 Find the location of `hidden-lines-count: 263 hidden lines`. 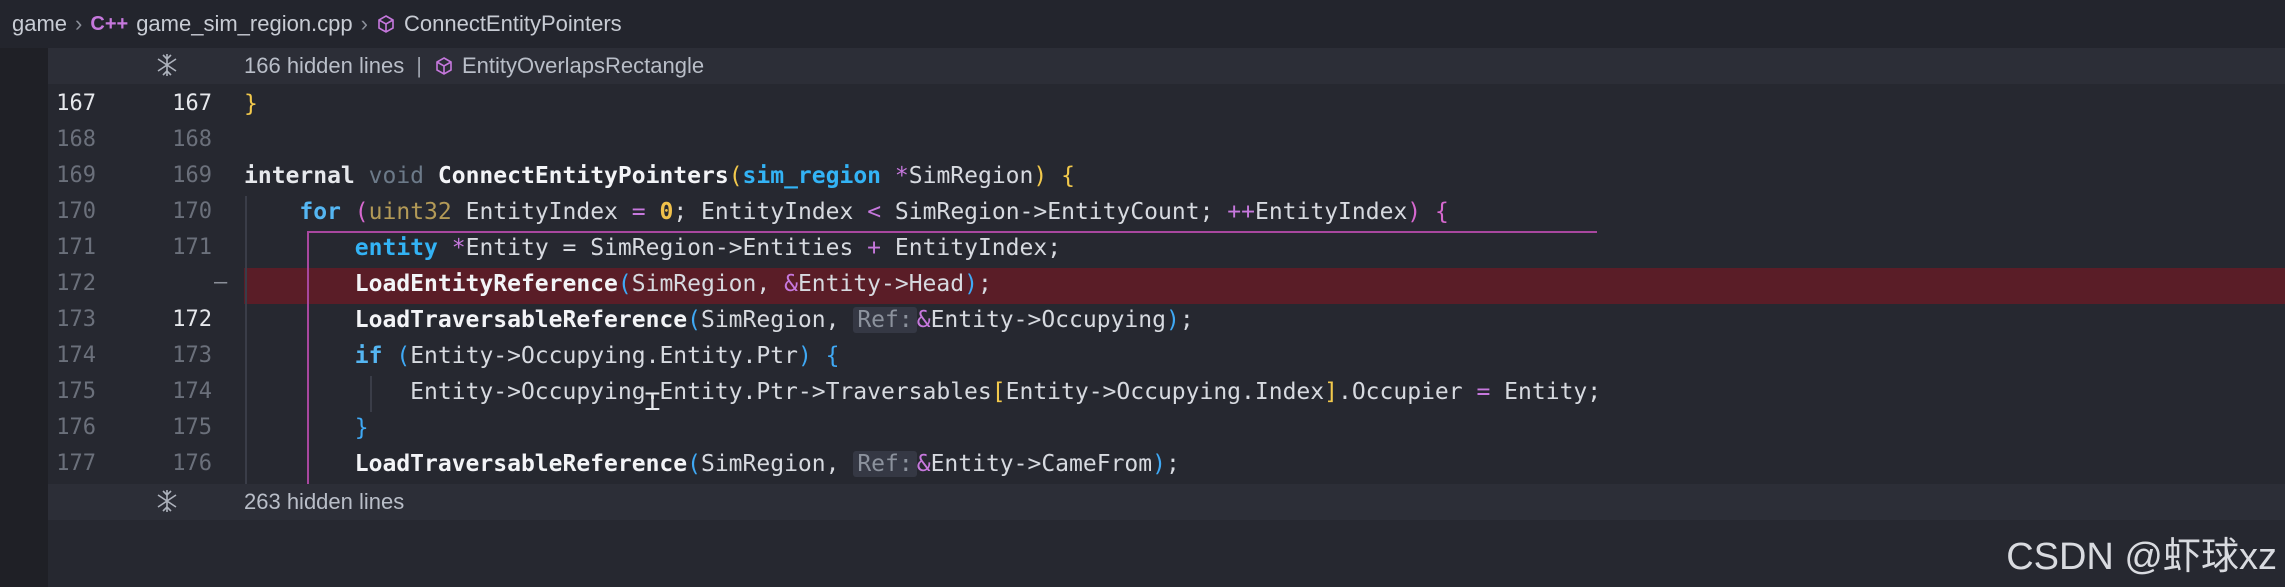

hidden-lines-count: 263 hidden lines is located at coordinates (324, 501).